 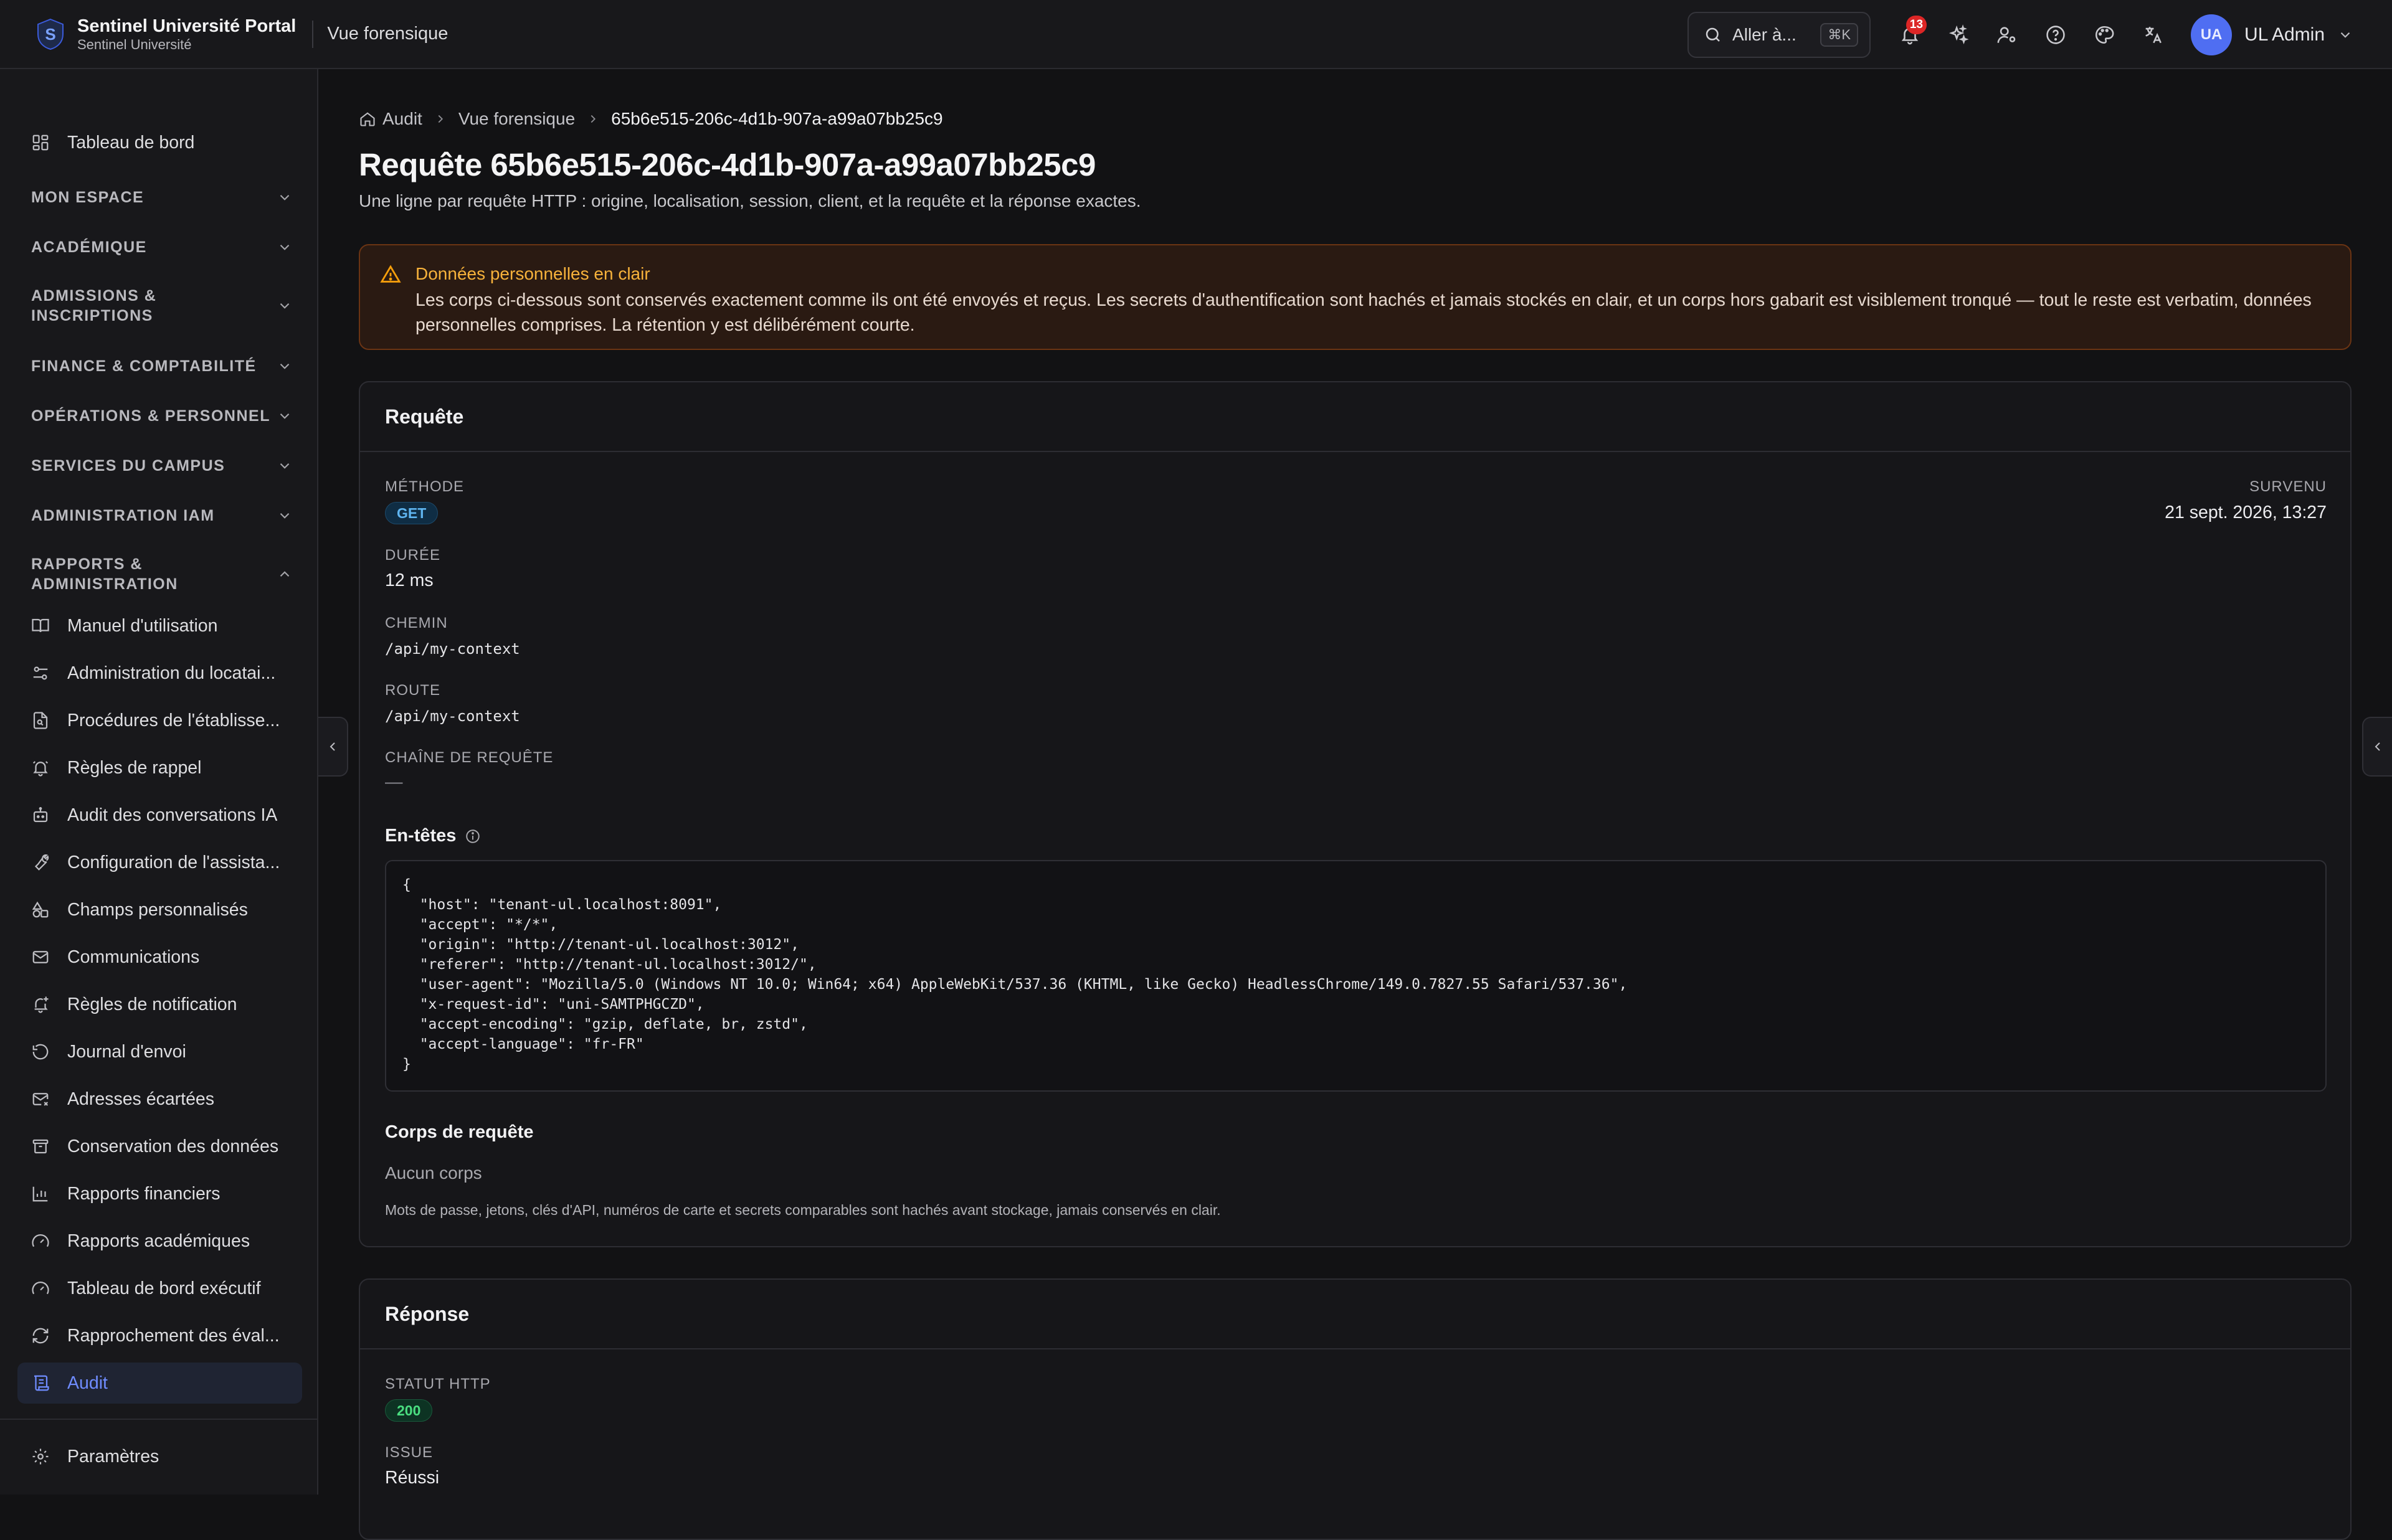 What do you see at coordinates (160, 815) in the screenshot?
I see `sidebar-item-audit-ia: Audit des conversations IA` at bounding box center [160, 815].